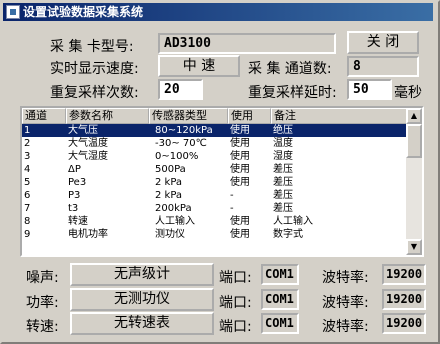 The width and height of the screenshot is (440, 344). Describe the element at coordinates (180, 89) in the screenshot. I see `repeat-count-input: 20` at that location.